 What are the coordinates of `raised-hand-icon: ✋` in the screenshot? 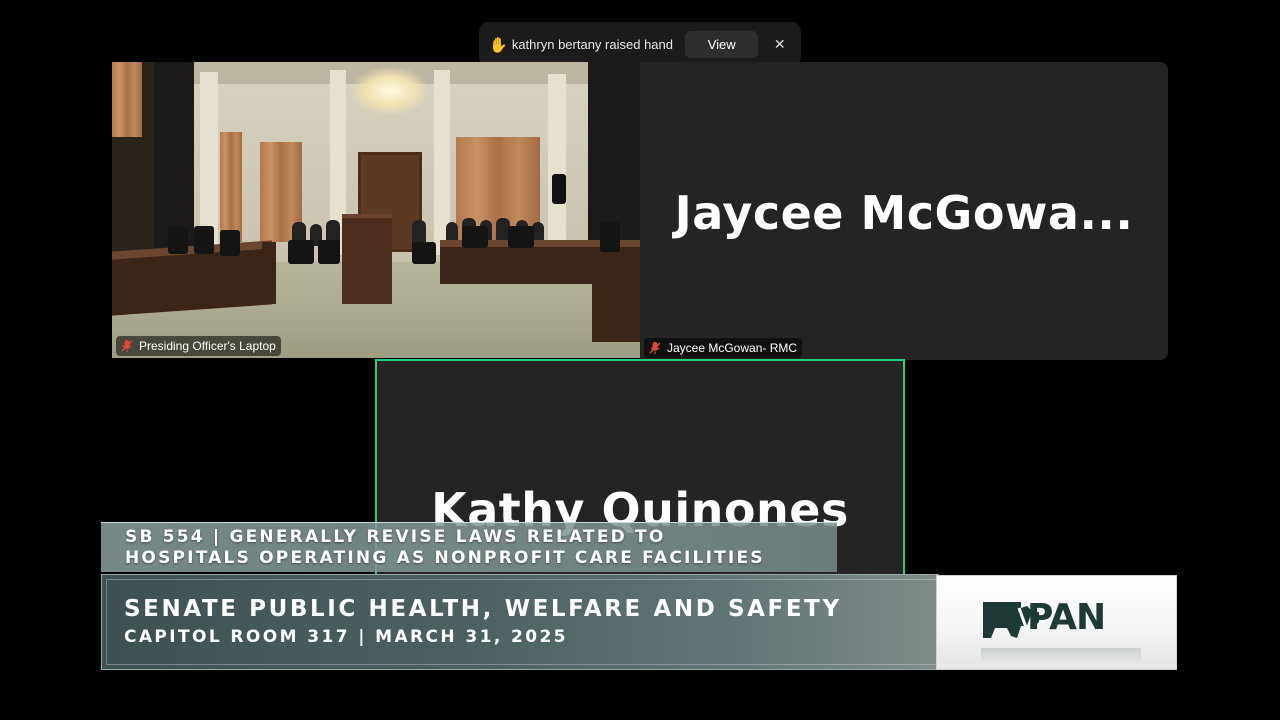 It's located at (498, 45).